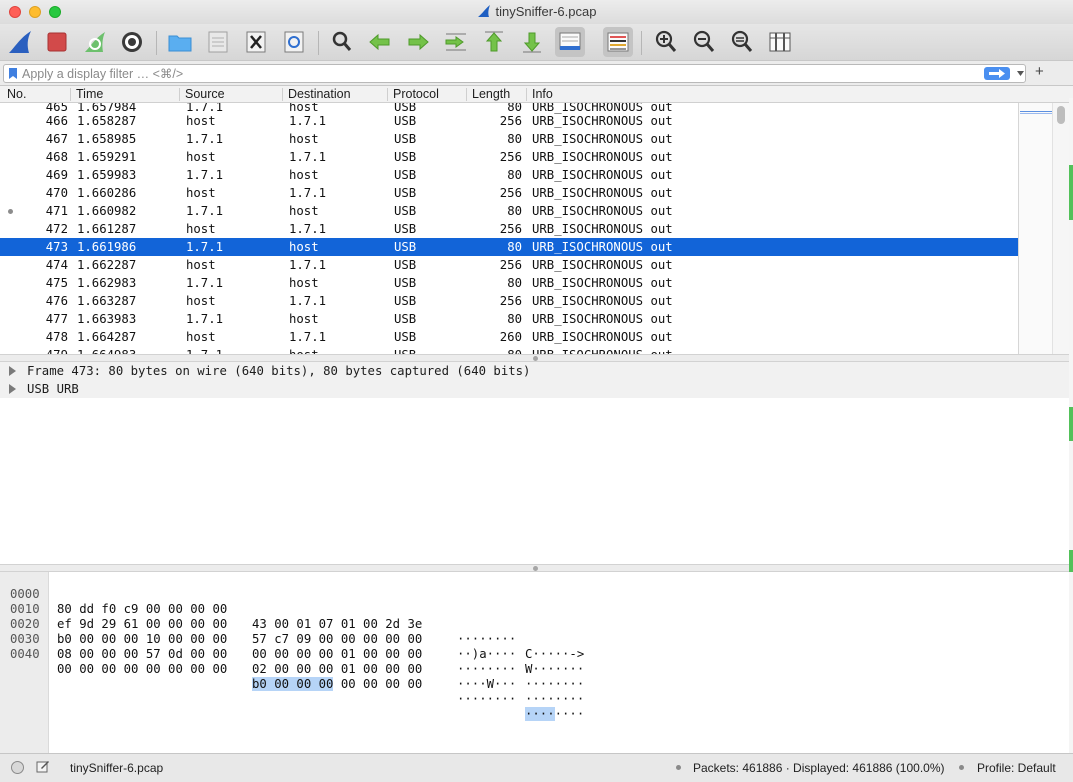 The image size is (1073, 782). I want to click on column-header-info: Info, so click(542, 94).